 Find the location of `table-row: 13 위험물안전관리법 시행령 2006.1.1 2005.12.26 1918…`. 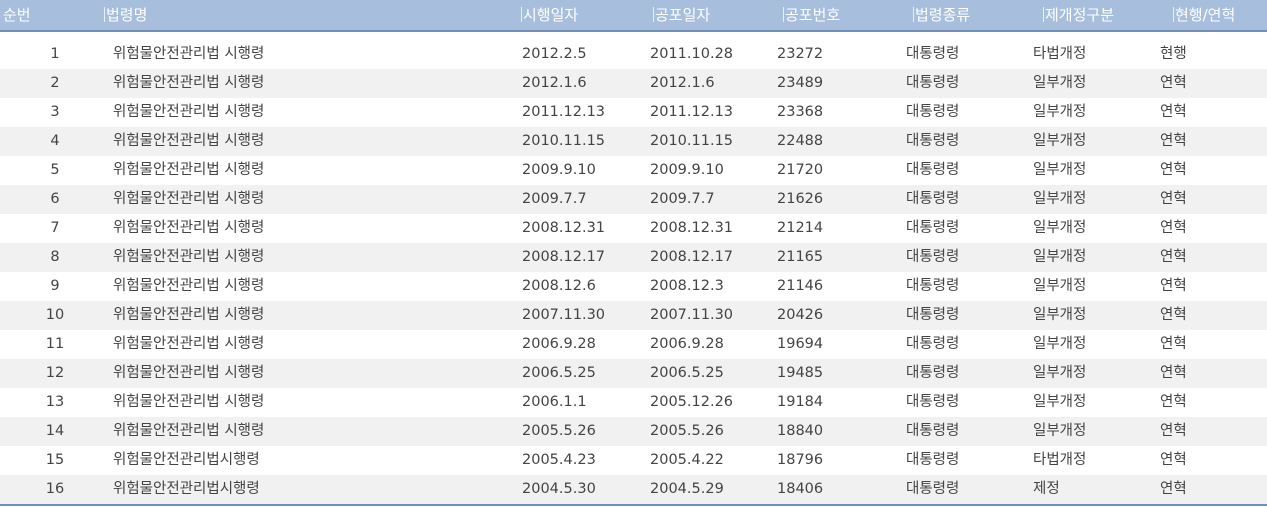

table-row: 13 위험물안전관리법 시행령 2006.1.1 2005.12.26 1918… is located at coordinates (633, 402).